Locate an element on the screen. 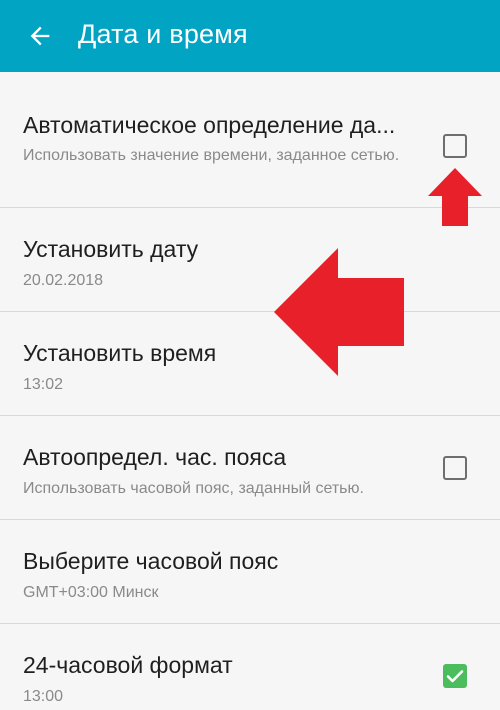 This screenshot has width=500, height=710. setting-set-date: Установить дату 20.02.2018 is located at coordinates (250, 260).